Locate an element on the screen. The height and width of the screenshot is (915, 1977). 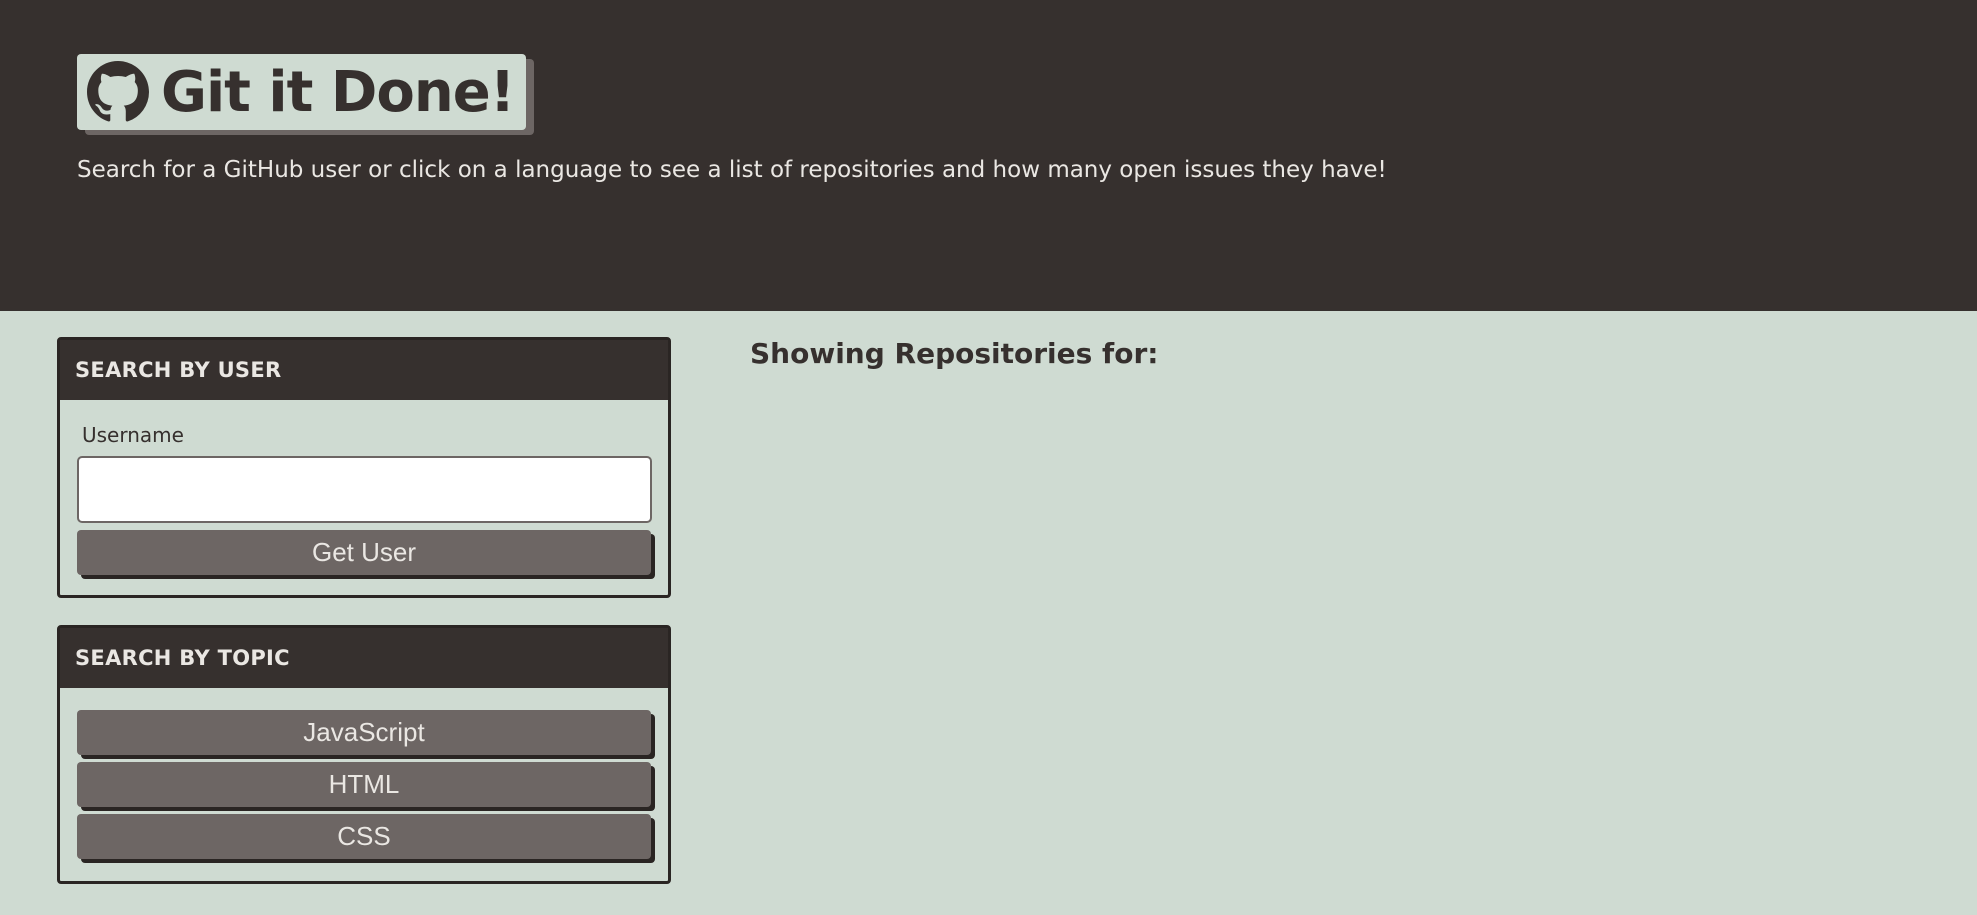
repos-heading-text: Showing Repositories for: is located at coordinates (954, 353).